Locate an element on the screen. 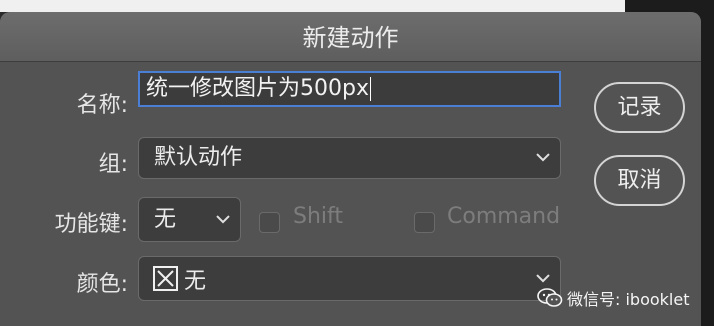 The image size is (714, 326). x-box-icon is located at coordinates (165, 278).